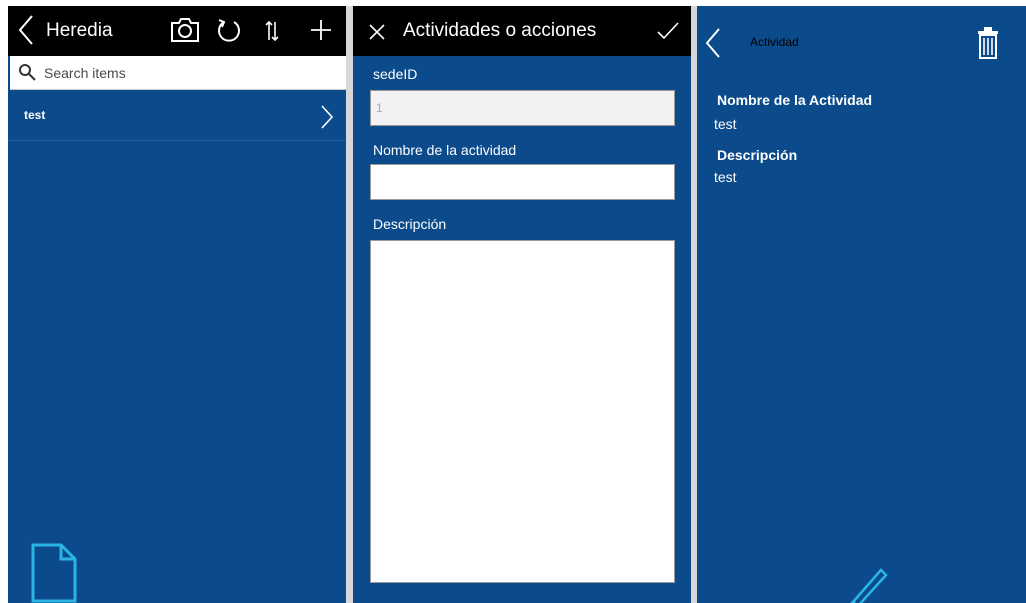  Describe the element at coordinates (272, 31) in the screenshot. I see `sort-icon` at that location.